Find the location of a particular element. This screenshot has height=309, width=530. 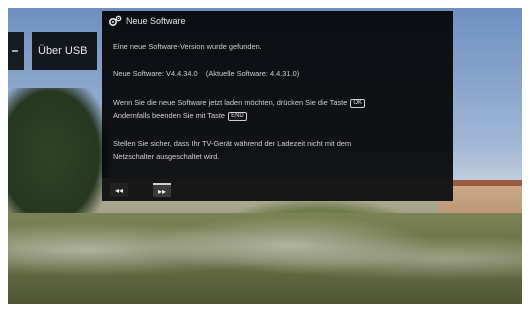

back-button: ◂◂ is located at coordinates (119, 190).